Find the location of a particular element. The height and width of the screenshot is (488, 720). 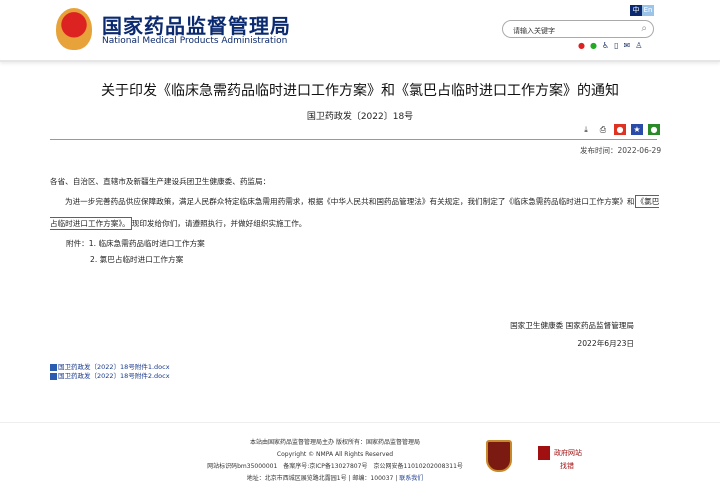

lang-en-button: En is located at coordinates (648, 10).